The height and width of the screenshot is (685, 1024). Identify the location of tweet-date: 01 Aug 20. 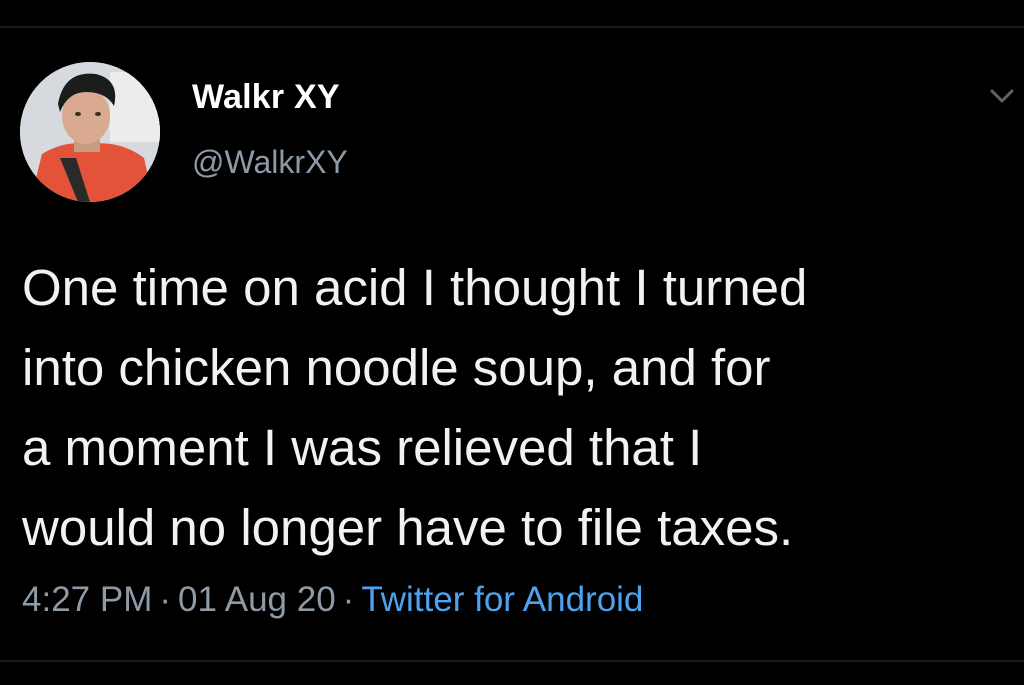
(257, 599).